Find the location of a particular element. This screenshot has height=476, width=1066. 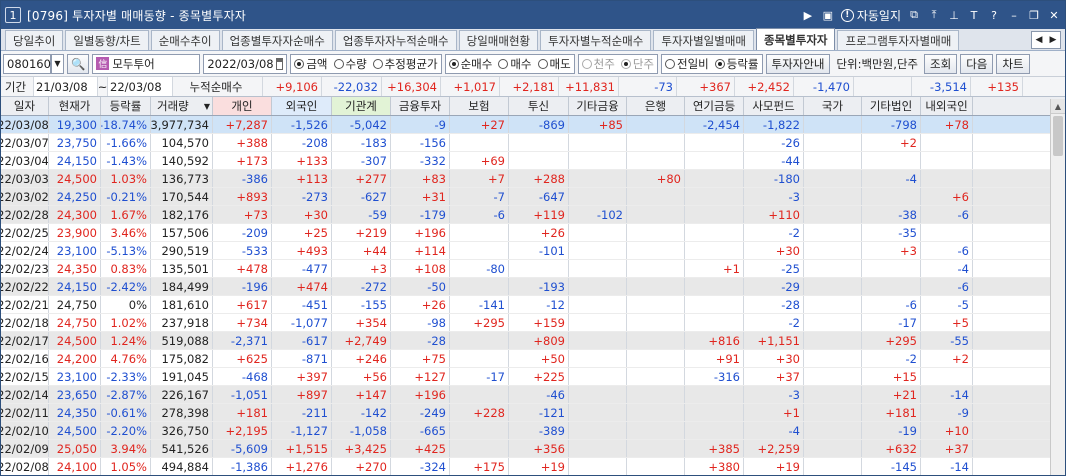

tab-3: 업종별투자자순매수 is located at coordinates (277, 40).